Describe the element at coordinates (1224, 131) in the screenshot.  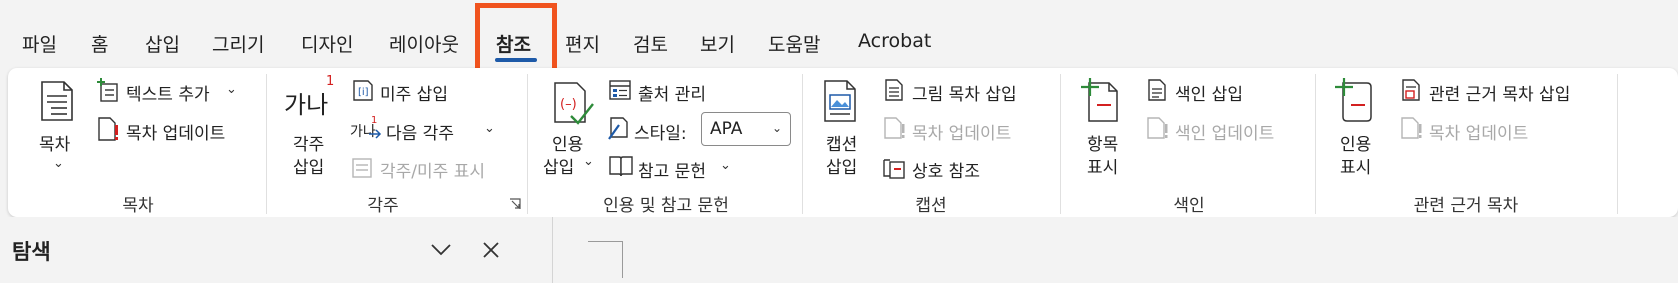
I see `update-index-button: 색인 업데이트` at that location.